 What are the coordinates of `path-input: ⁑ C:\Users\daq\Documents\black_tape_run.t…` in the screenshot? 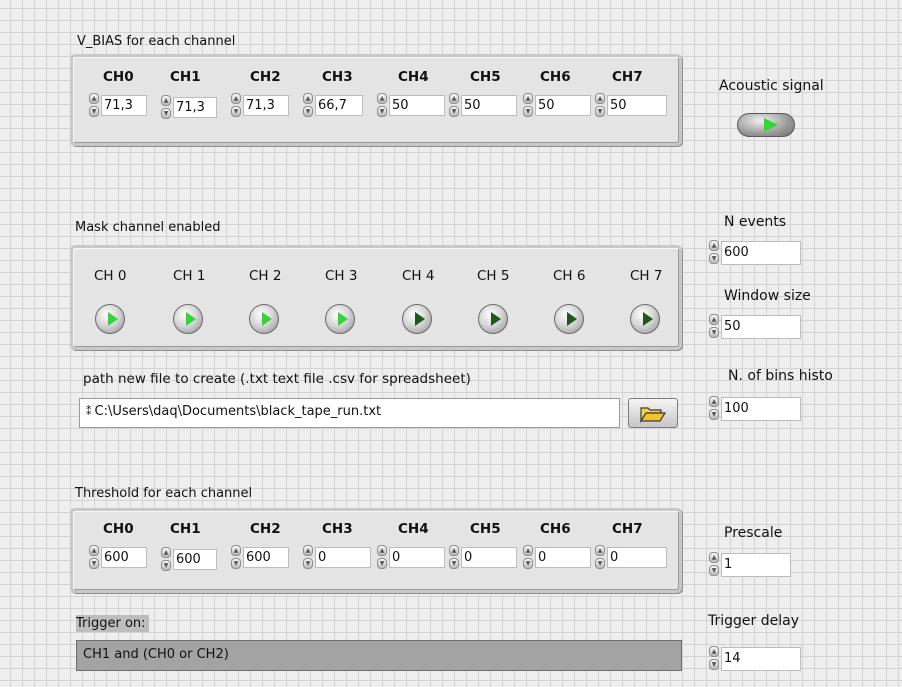 It's located at (349, 413).